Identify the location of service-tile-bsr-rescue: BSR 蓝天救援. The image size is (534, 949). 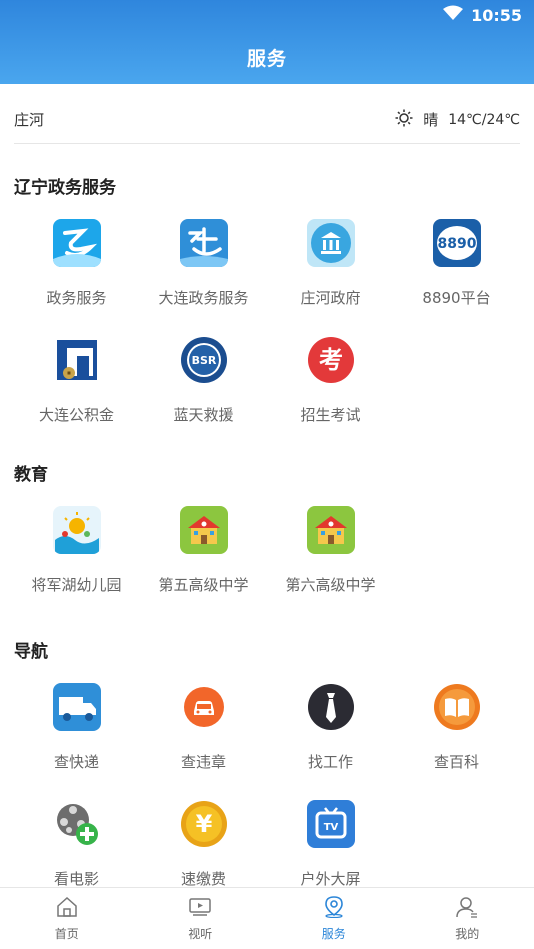
(203, 380).